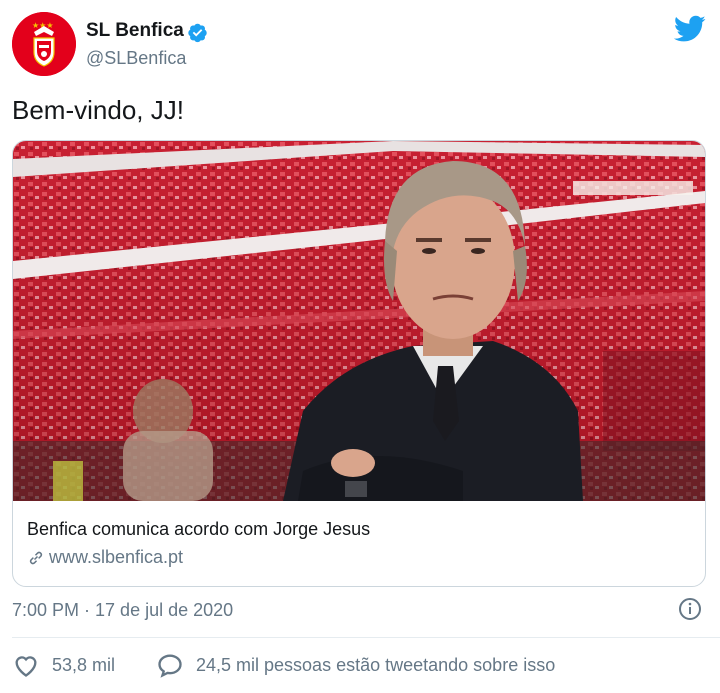  What do you see at coordinates (98, 110) in the screenshot?
I see `tweet-text: Bem-vindo, JJ!` at bounding box center [98, 110].